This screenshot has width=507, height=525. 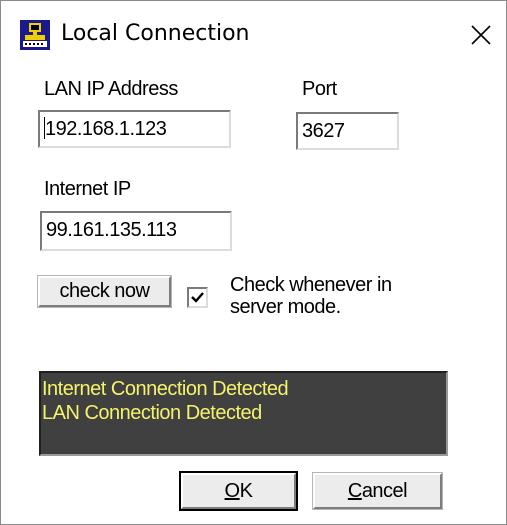 What do you see at coordinates (152, 413) in the screenshot?
I see `status-line-lan: LAN Connection Detected` at bounding box center [152, 413].